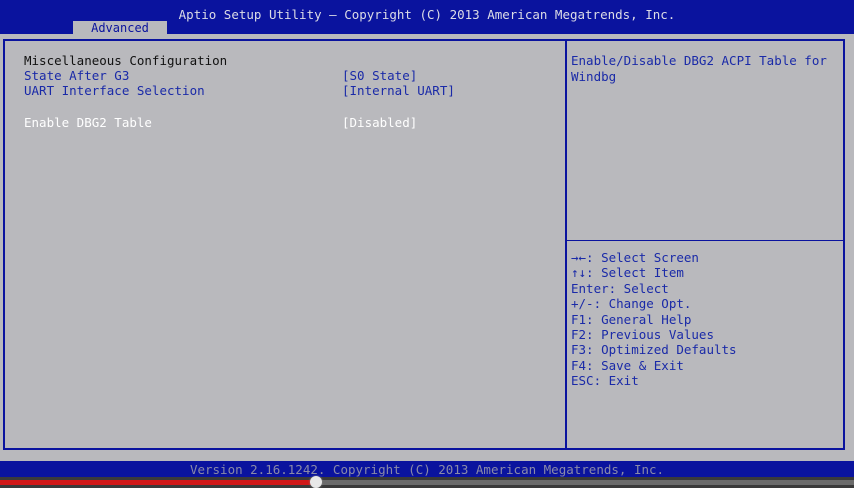  What do you see at coordinates (620, 288) in the screenshot?
I see `key-hint-enter: Enter: Select` at bounding box center [620, 288].